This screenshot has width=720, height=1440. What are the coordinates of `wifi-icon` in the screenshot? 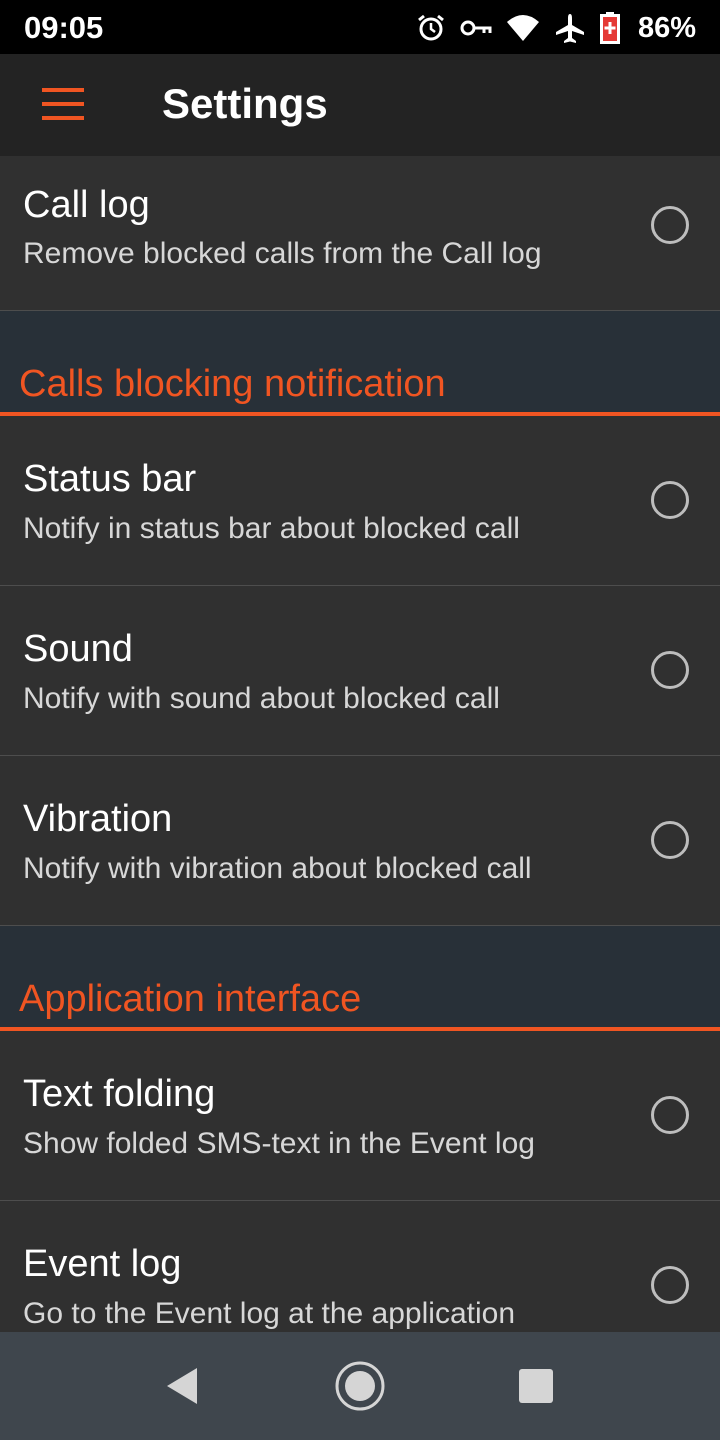 It's located at (522, 28).